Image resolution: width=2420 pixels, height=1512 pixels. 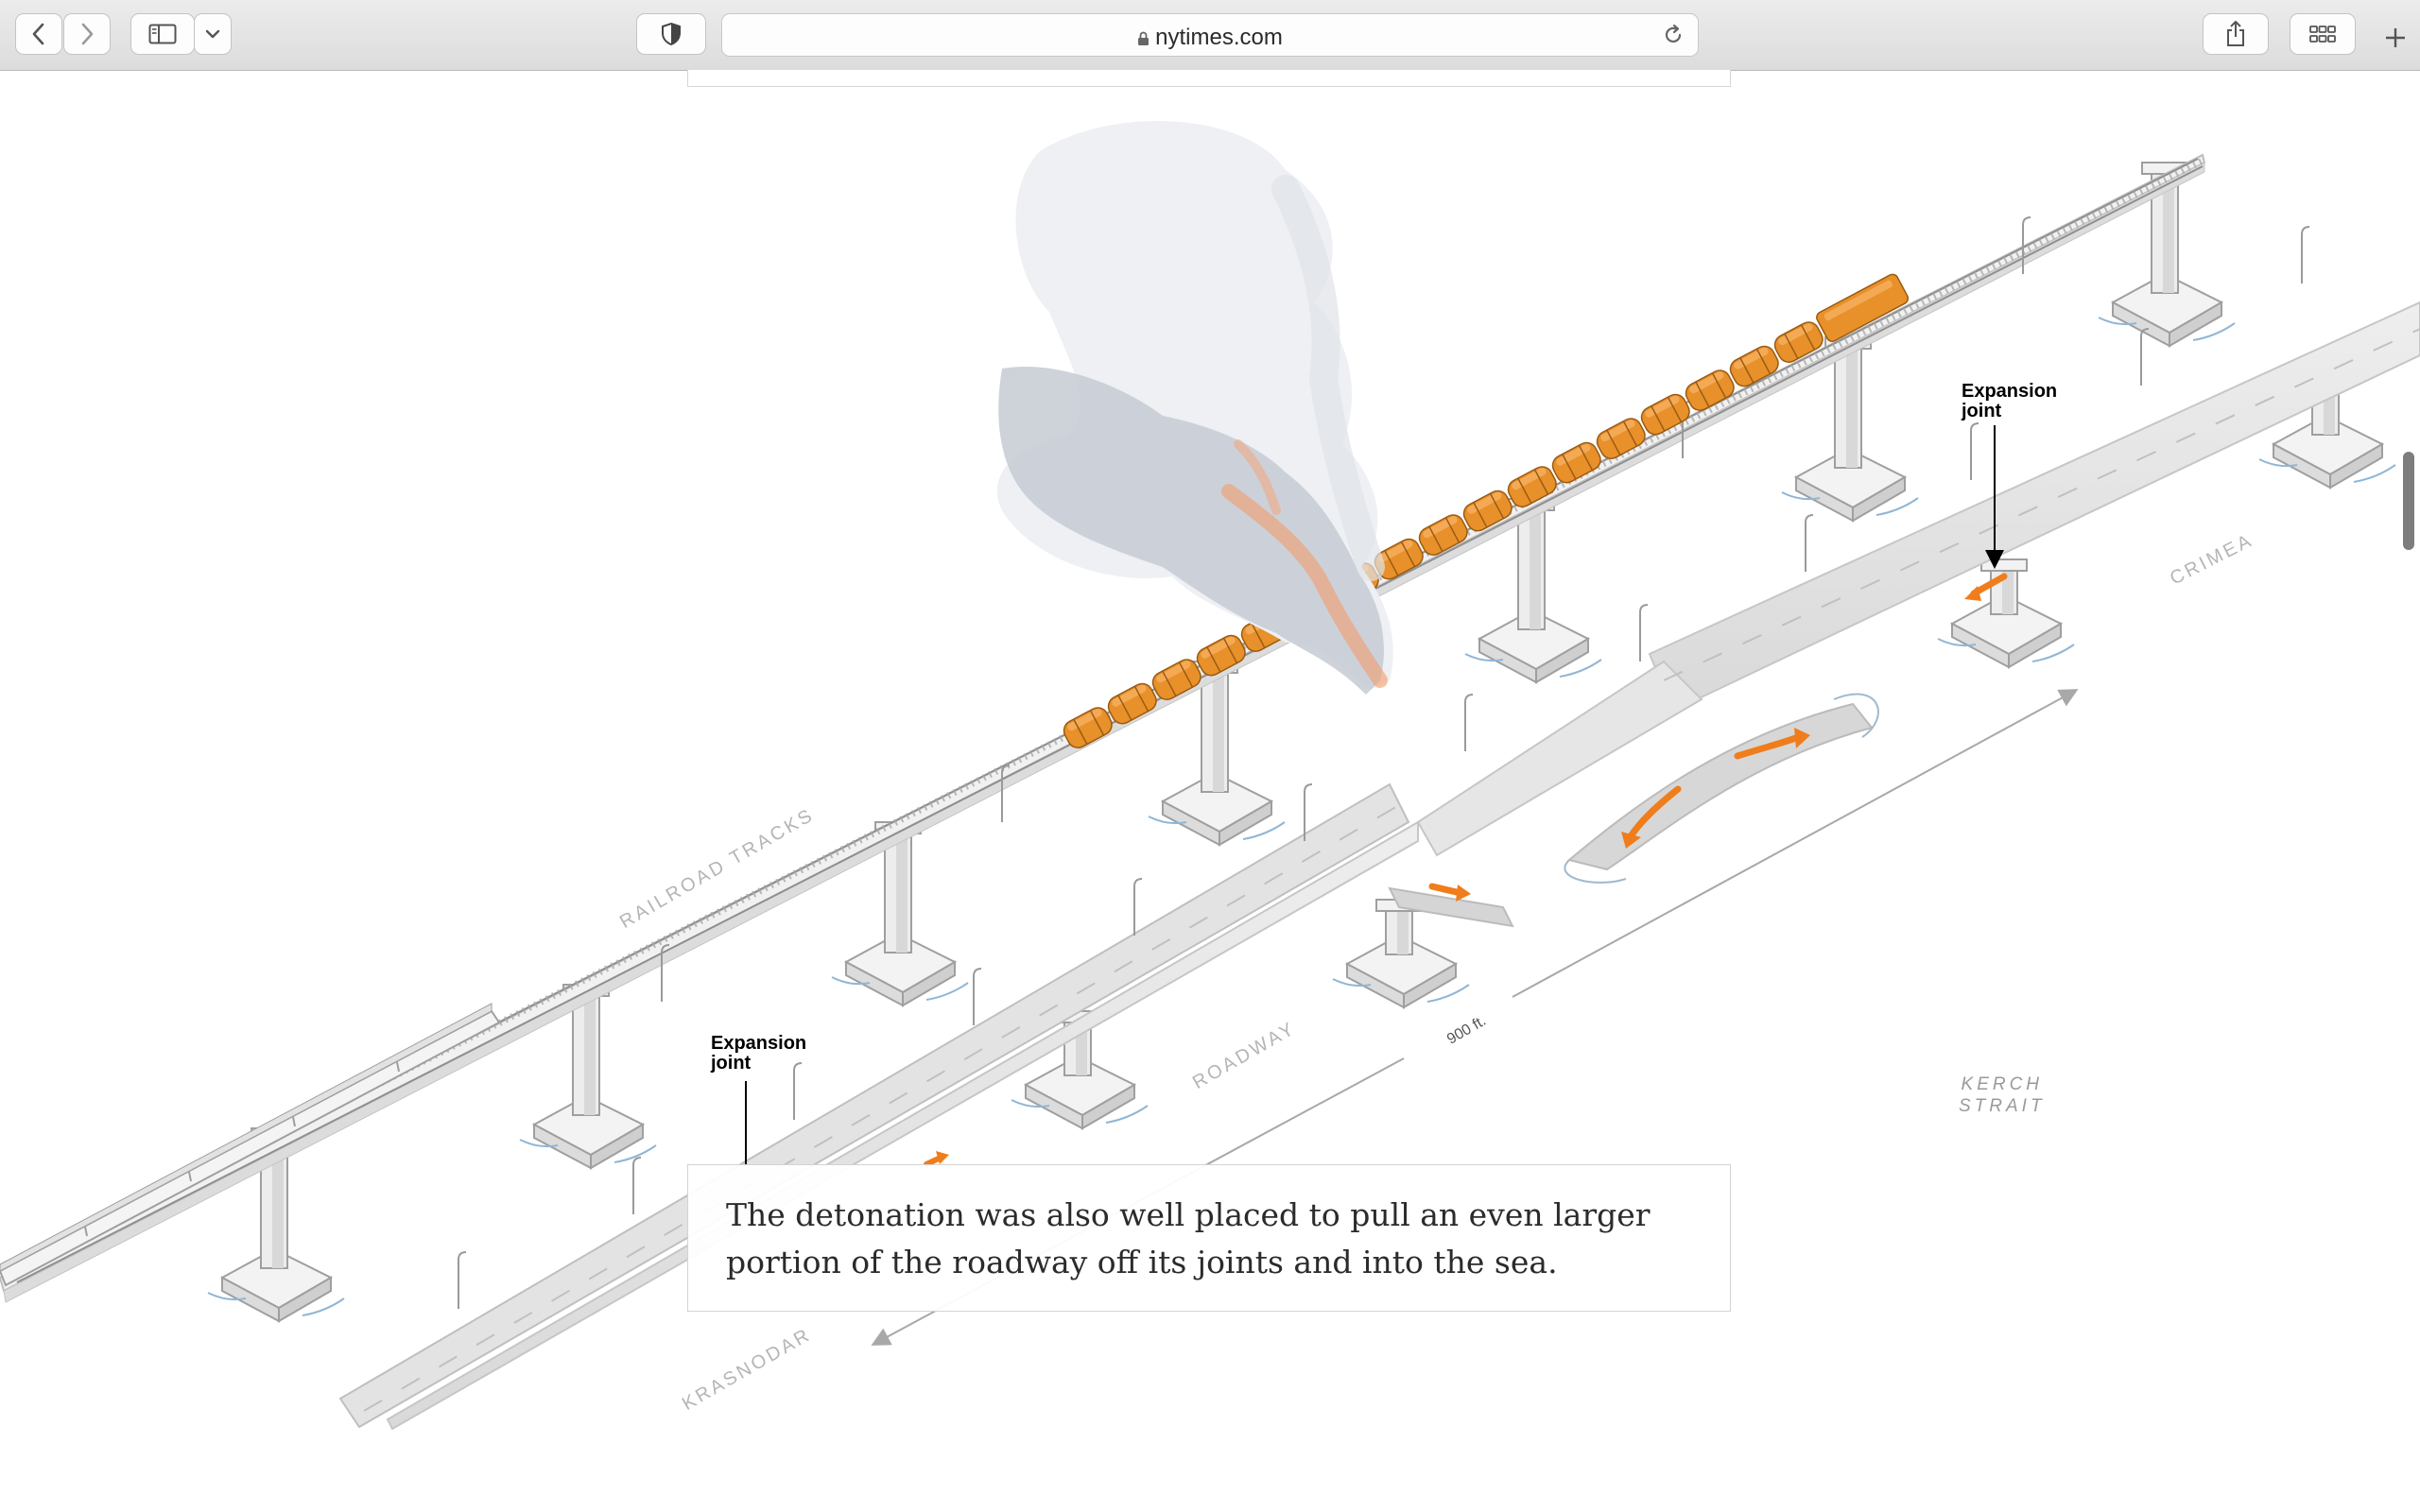 I want to click on share-button, so click(x=2236, y=34).